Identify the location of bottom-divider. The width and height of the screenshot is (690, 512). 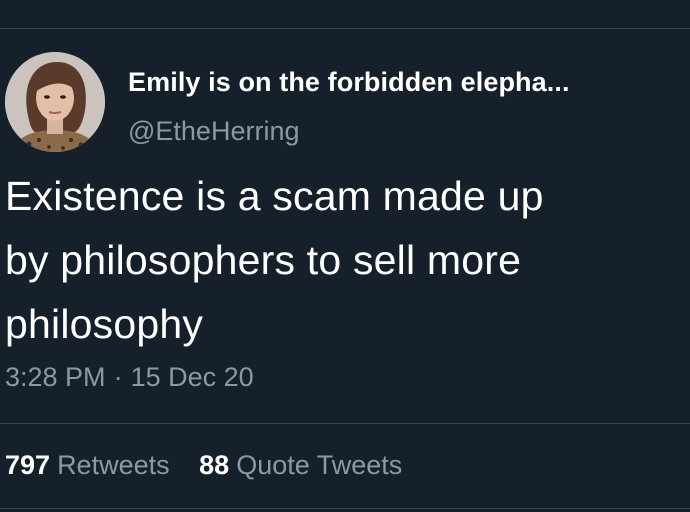
(345, 508).